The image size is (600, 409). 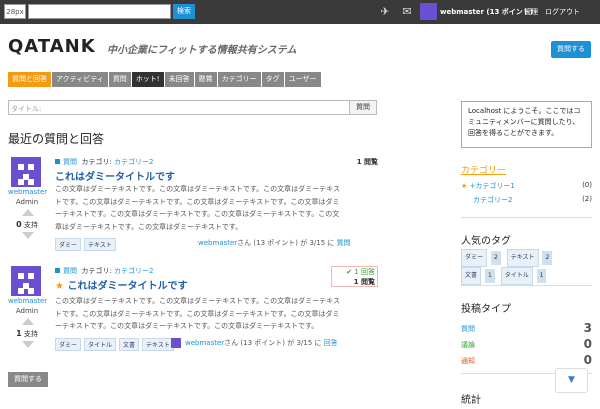 I want to click on byline-action: 回答, so click(x=331, y=343).